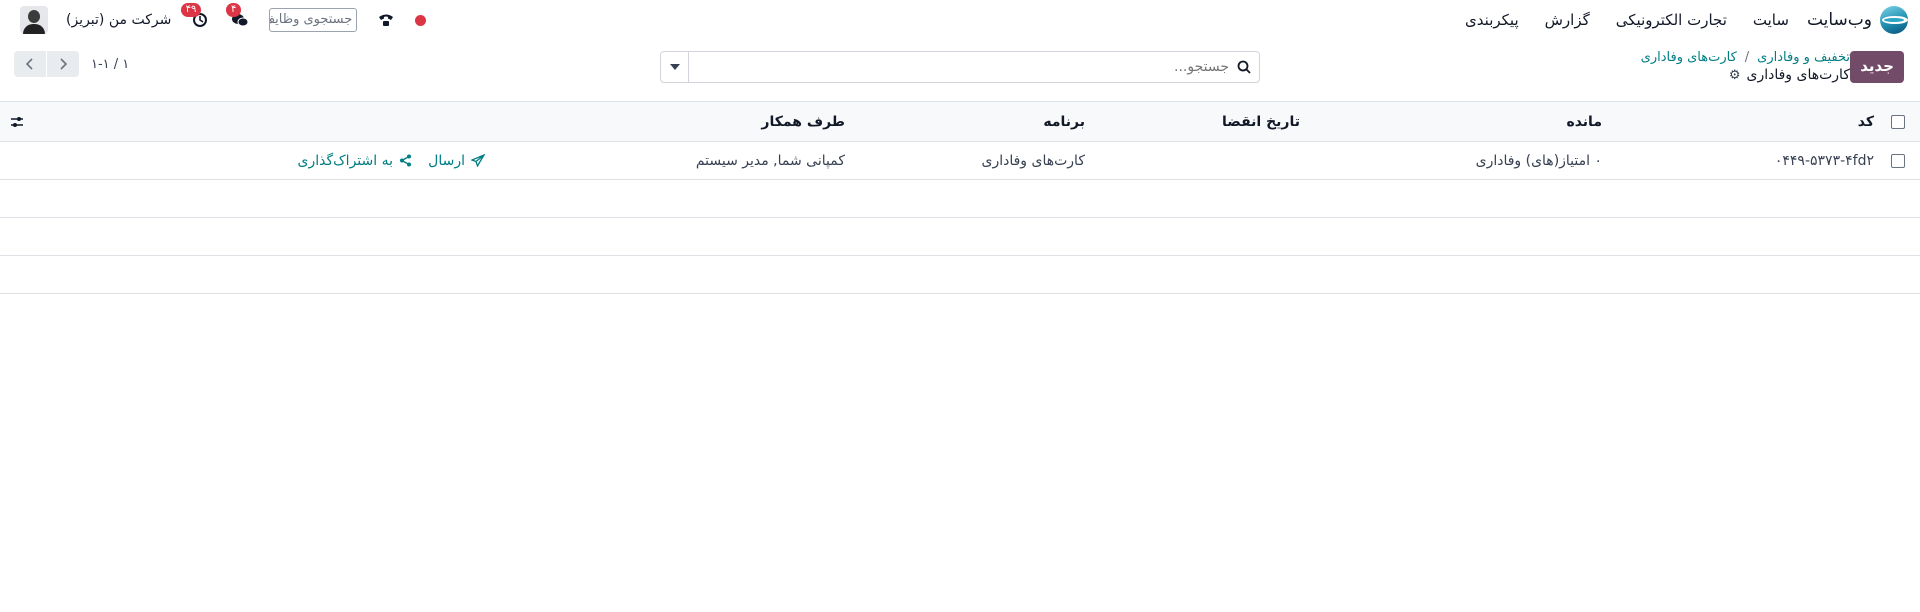 This screenshot has height=612, width=1920. What do you see at coordinates (446, 160) in the screenshot?
I see `send-button-label: ارسال` at bounding box center [446, 160].